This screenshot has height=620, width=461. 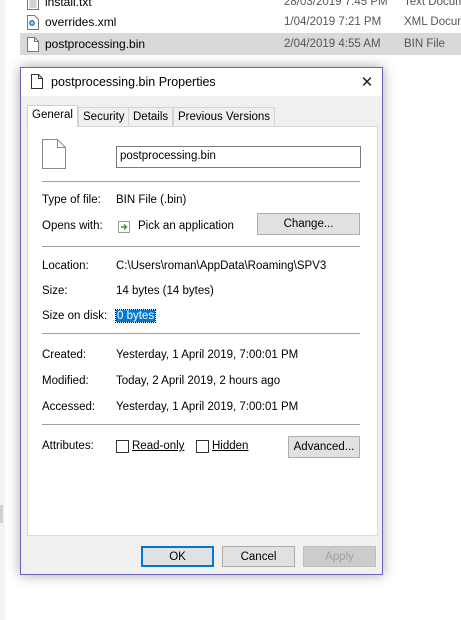 I want to click on file-date: 1/04/2019 7:21 PM, so click(x=333, y=22).